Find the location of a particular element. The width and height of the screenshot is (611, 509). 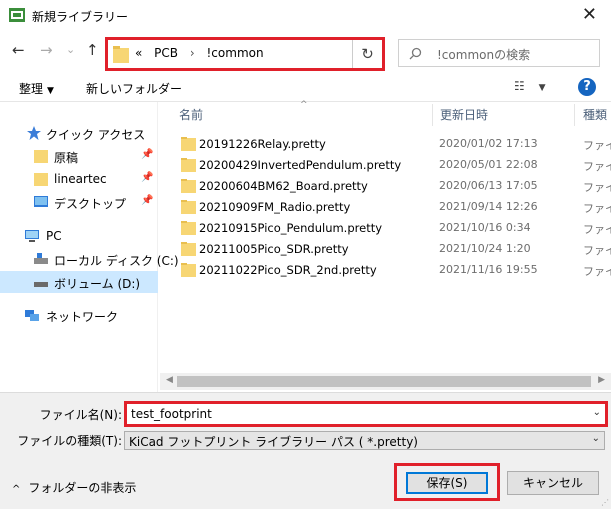

sort-ascending-icon: ^ is located at coordinates (304, 105).